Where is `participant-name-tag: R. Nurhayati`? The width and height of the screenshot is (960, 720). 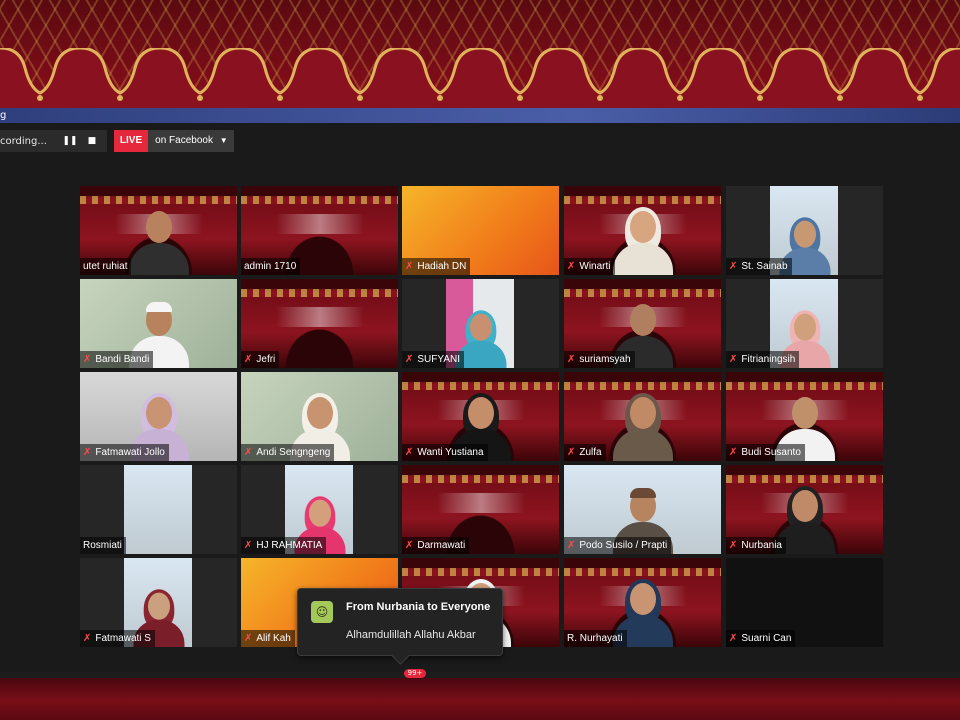 participant-name-tag: R. Nurhayati is located at coordinates (595, 638).